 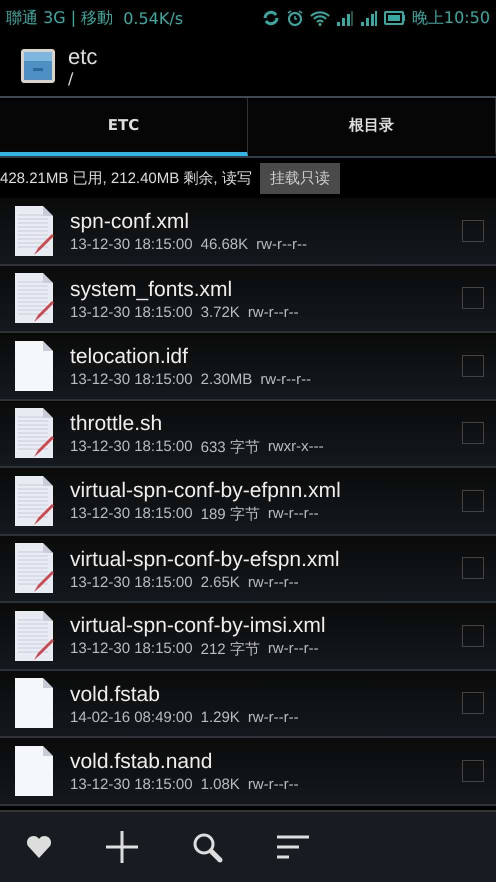 I want to click on file-name: virtual-spn-conf-by-efspn.xml, so click(x=205, y=559).